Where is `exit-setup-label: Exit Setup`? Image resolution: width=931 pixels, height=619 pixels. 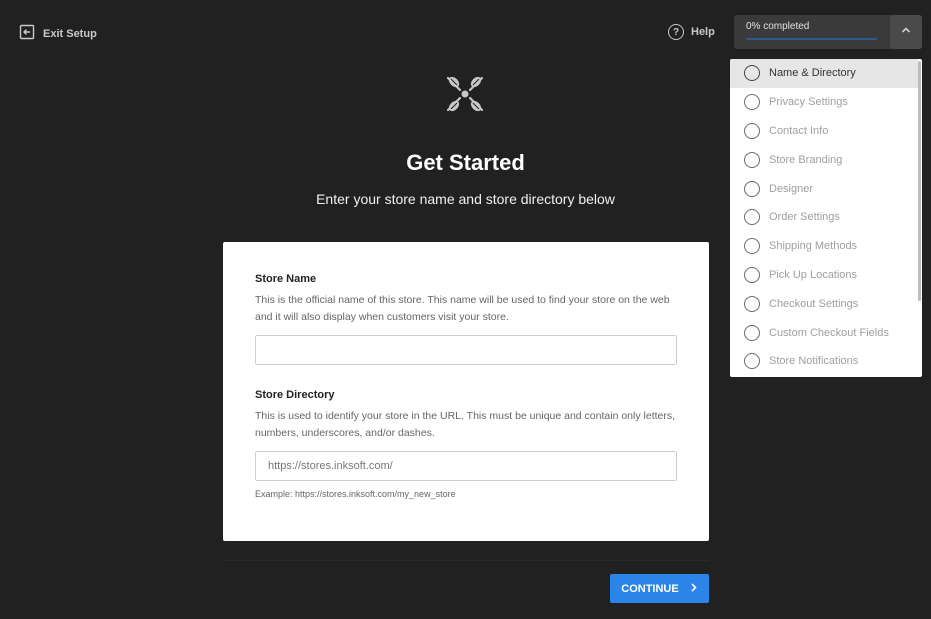 exit-setup-label: Exit Setup is located at coordinates (70, 33).